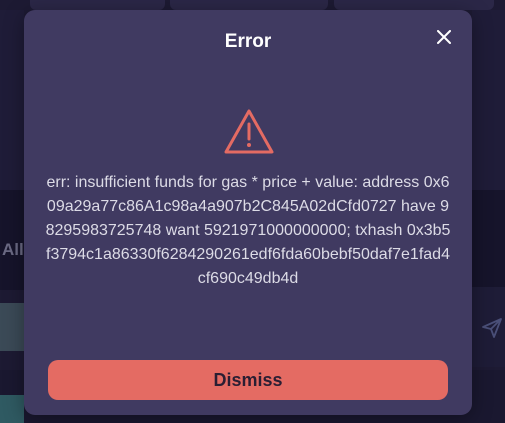  I want to click on dialog-title: Error, so click(248, 41).